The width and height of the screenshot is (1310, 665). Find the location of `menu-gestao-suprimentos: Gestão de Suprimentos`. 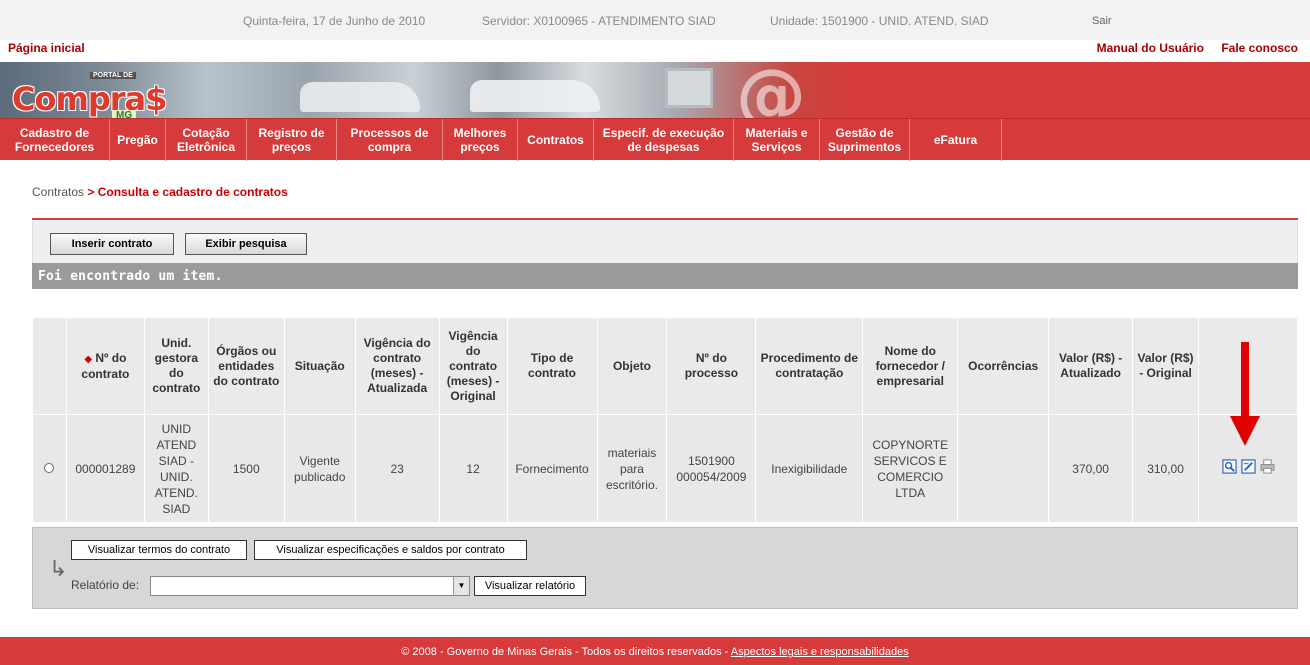

menu-gestao-suprimentos: Gestão de Suprimentos is located at coordinates (865, 140).